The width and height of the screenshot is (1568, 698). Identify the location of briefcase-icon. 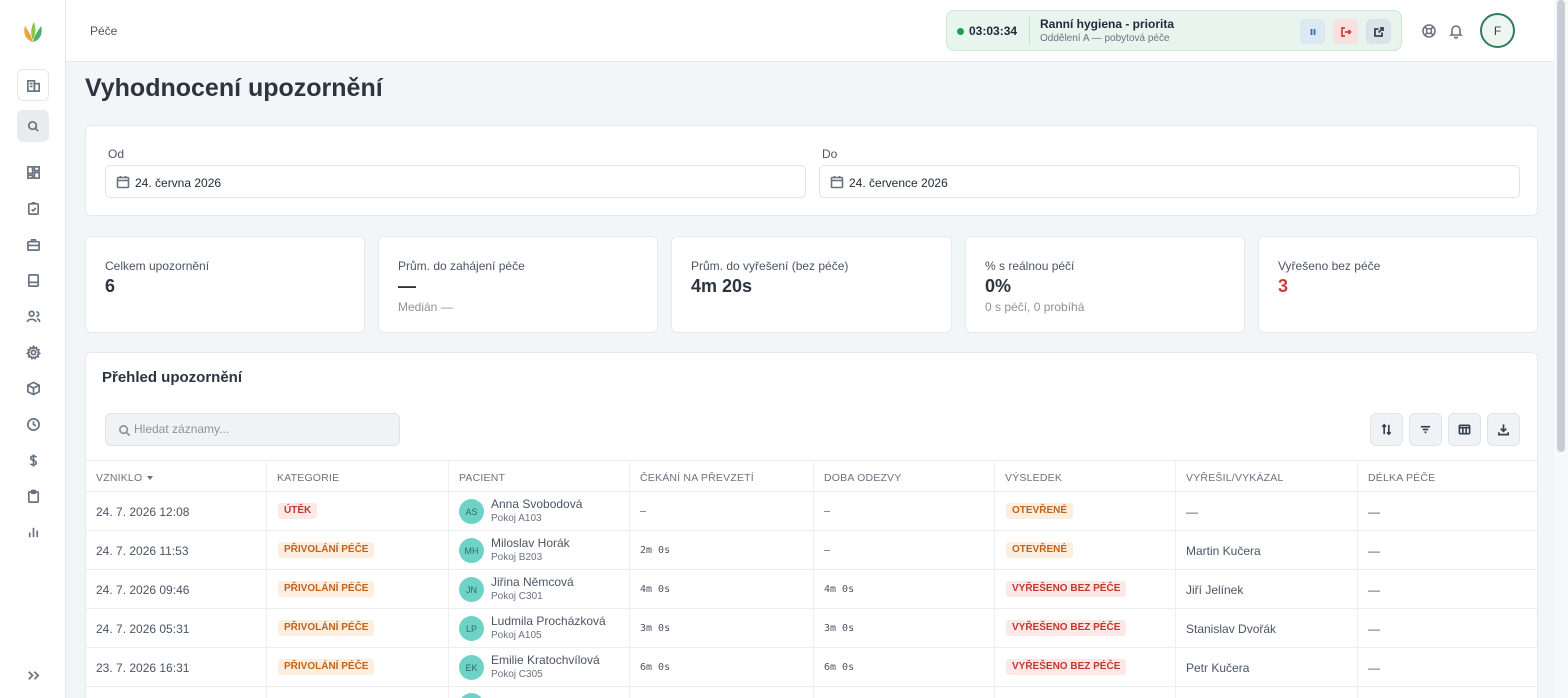
(33, 244).